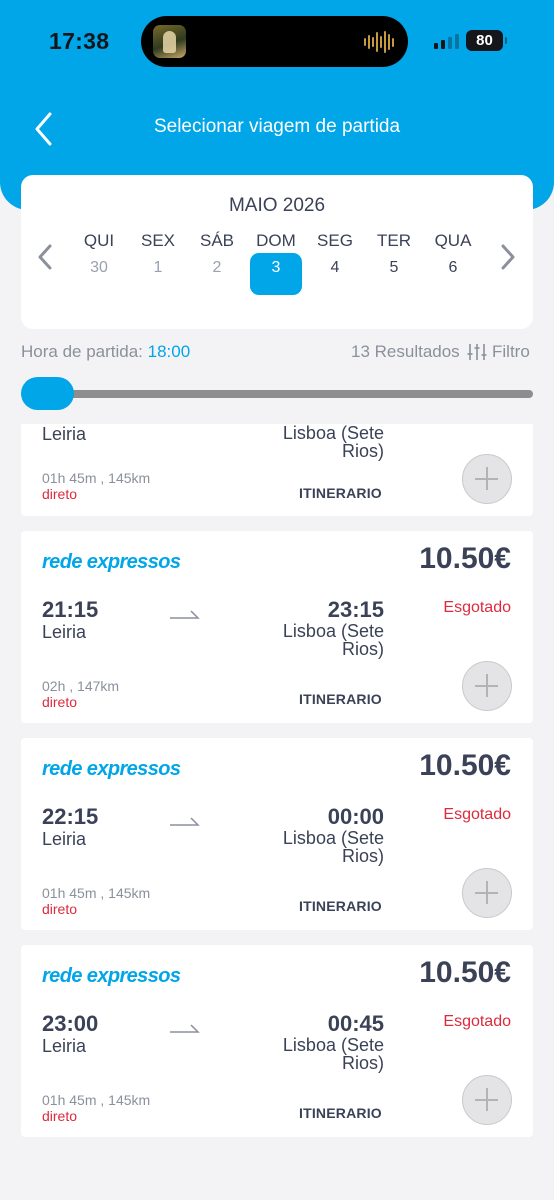 Image resolution: width=554 pixels, height=1200 pixels. Describe the element at coordinates (355, 1023) in the screenshot. I see `arrival-time: 00:45` at that location.